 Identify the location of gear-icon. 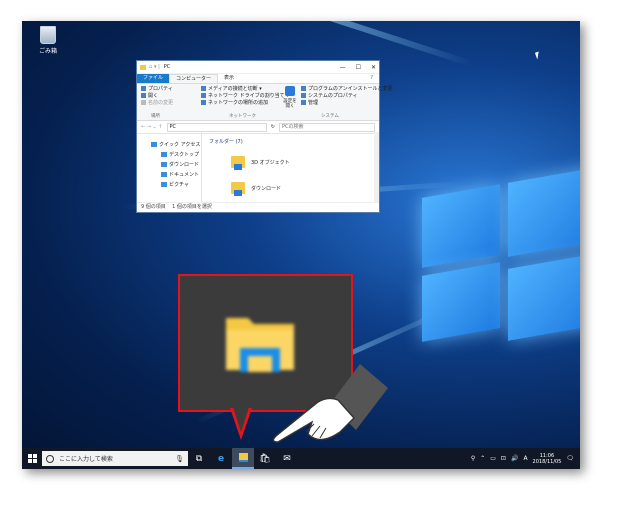
(290, 91).